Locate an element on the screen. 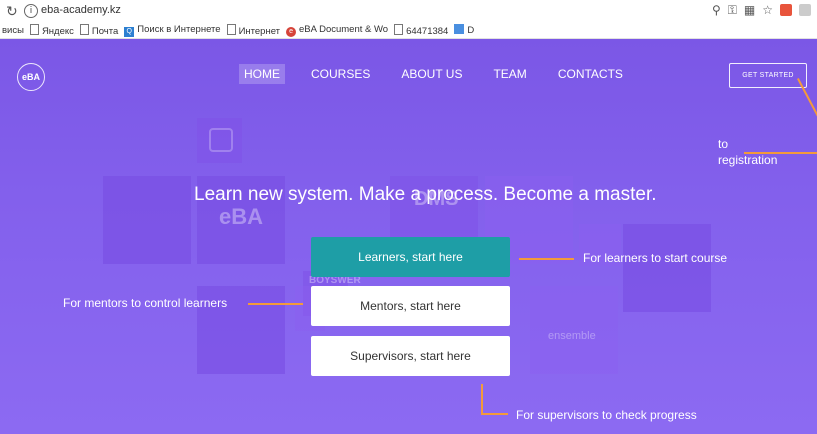  extension-icon is located at coordinates (786, 10).